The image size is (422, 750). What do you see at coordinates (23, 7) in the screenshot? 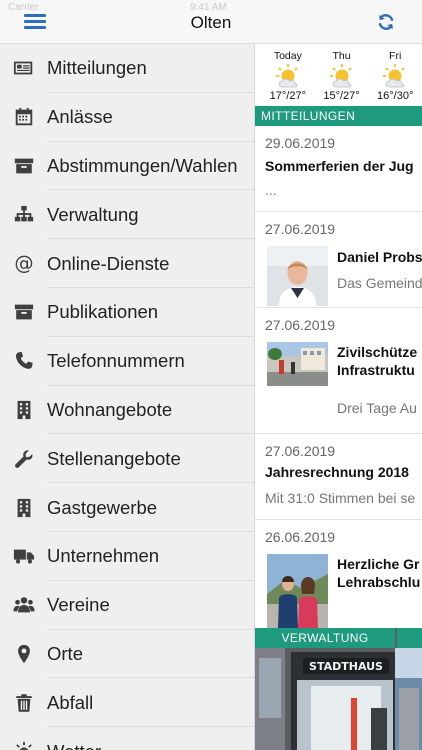
I see `carrier-label: Carrier` at bounding box center [23, 7].